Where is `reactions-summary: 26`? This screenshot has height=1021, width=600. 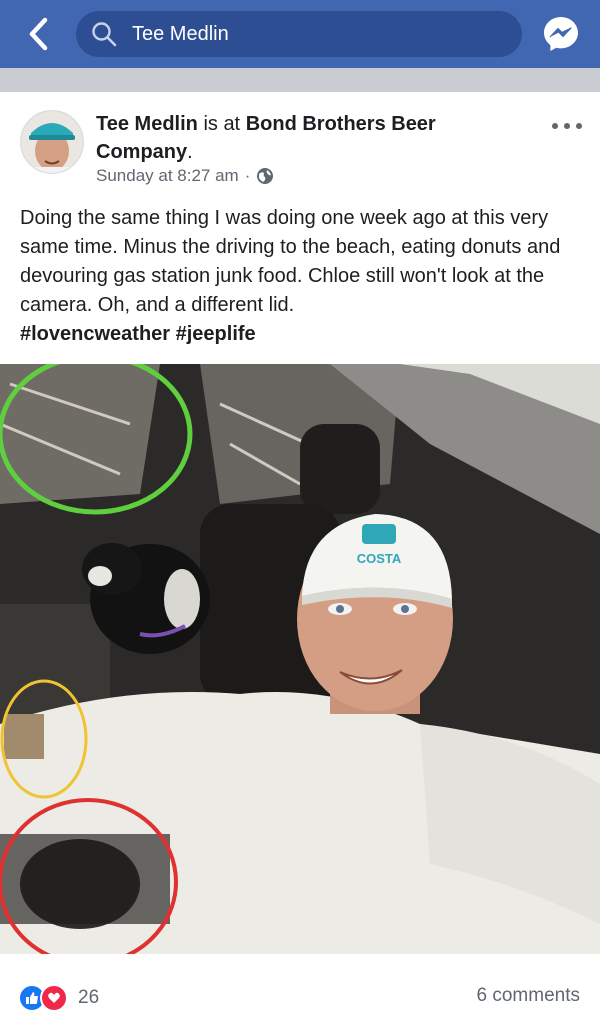
reactions-summary: 26 is located at coordinates (59, 998).